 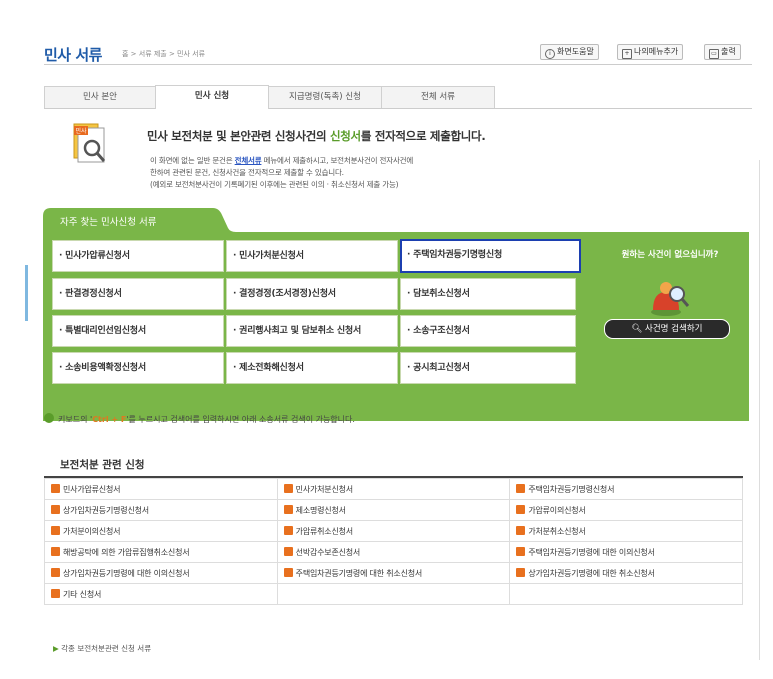 I want to click on table-cell, so click(x=393, y=594).